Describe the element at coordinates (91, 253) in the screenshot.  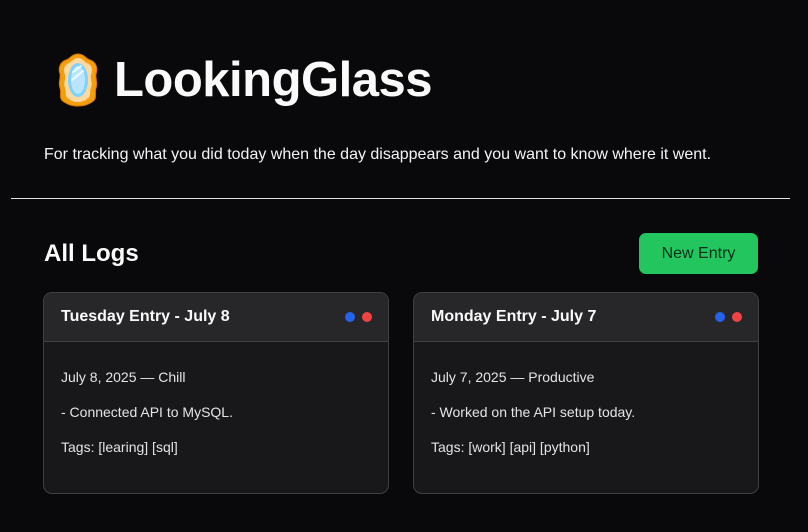
I see `logs-heading: All Logs` at that location.